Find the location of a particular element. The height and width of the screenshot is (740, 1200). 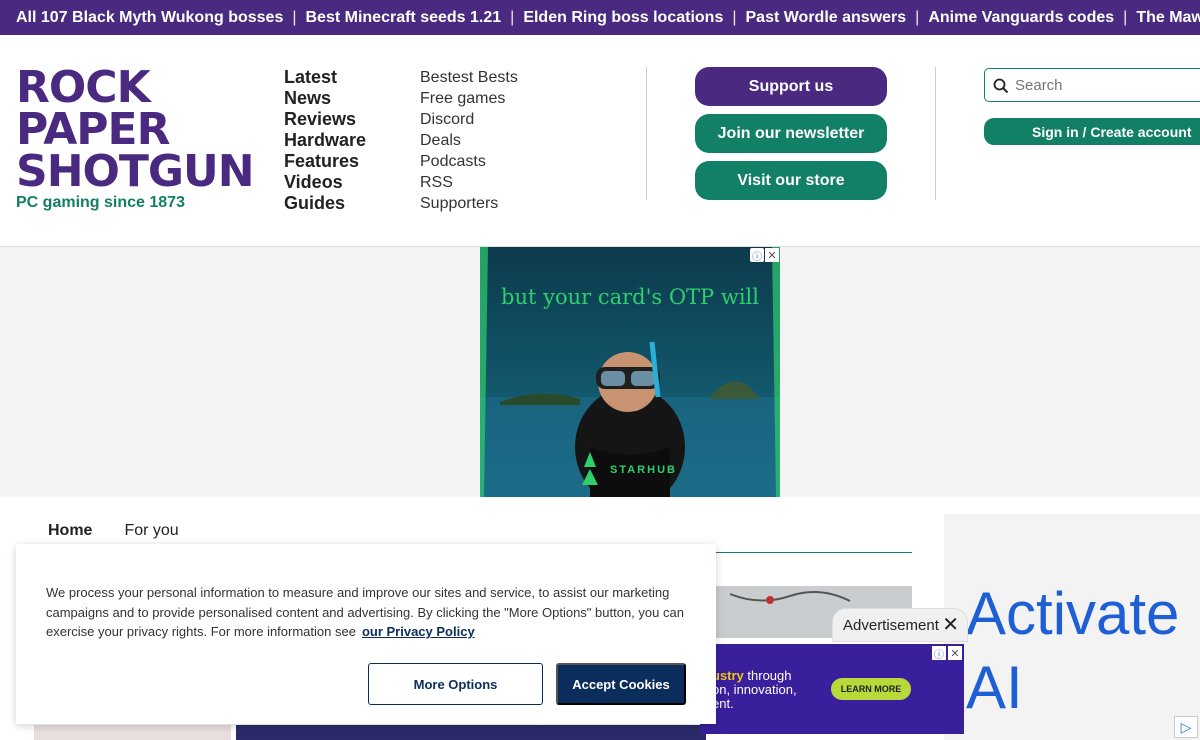

logo-tagline: PC gaming since 1873 is located at coordinates (100, 202).